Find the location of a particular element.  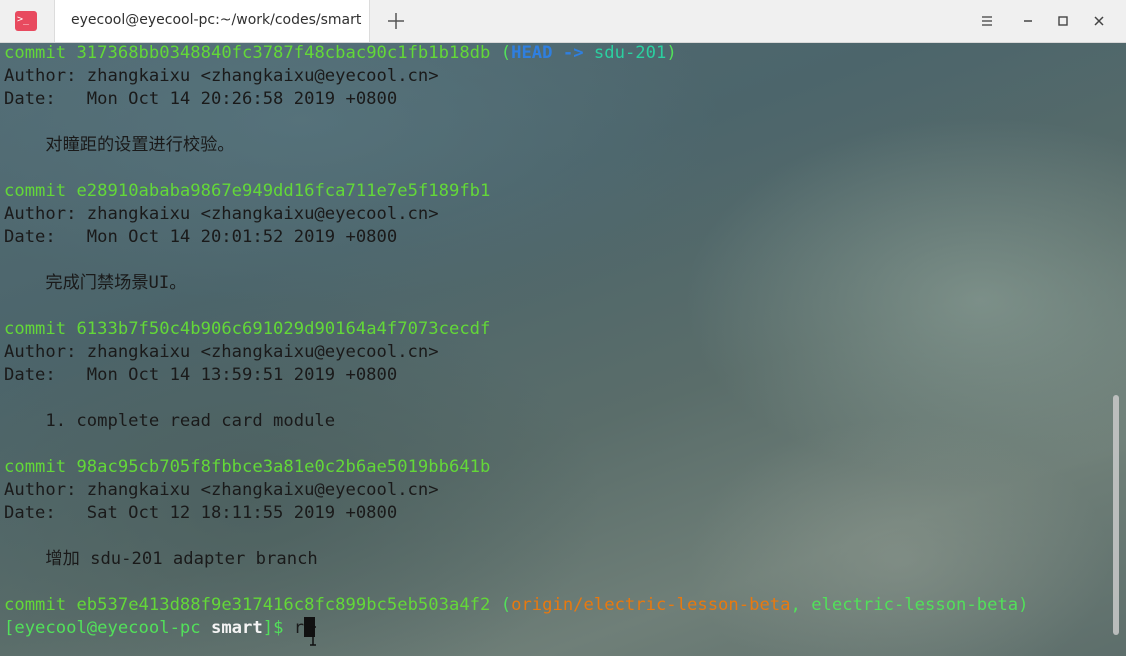

close-icon is located at coordinates (1099, 21).